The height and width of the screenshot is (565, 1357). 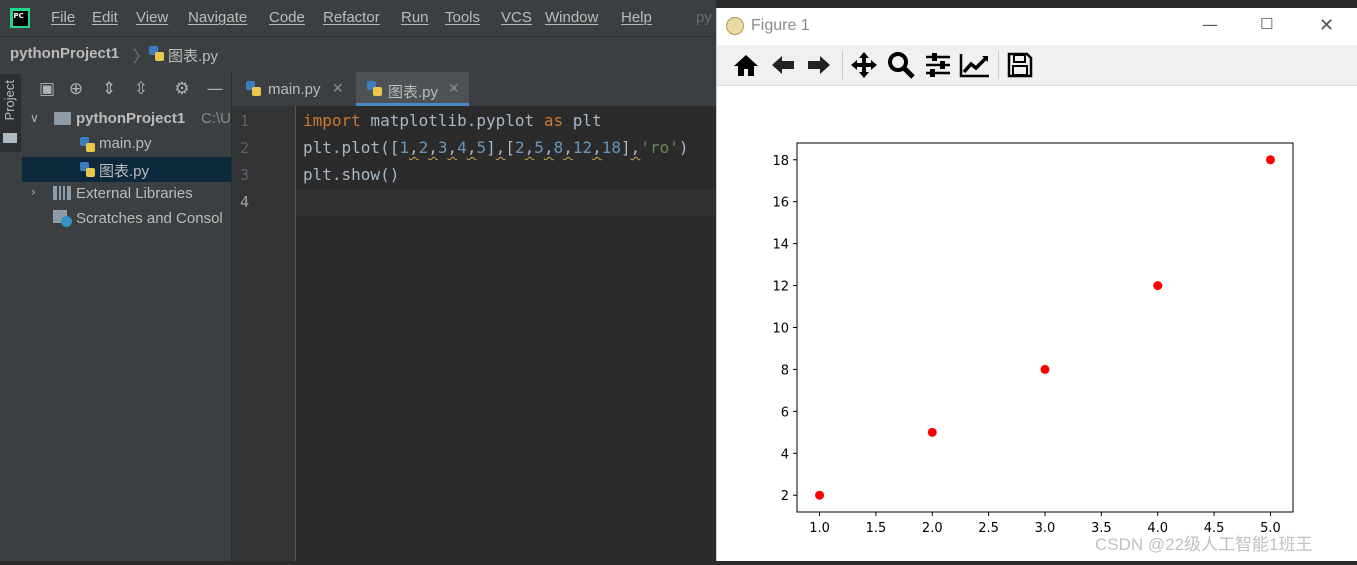 I want to click on x-tick-label: 2.5, so click(x=988, y=528).